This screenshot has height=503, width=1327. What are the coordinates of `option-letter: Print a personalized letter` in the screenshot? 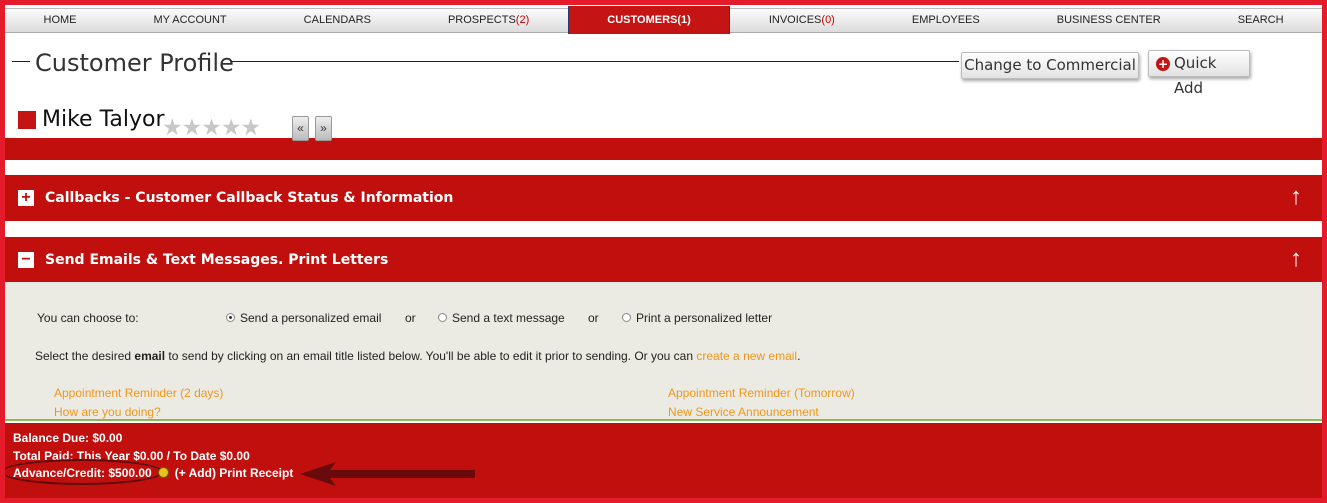 It's located at (697, 318).